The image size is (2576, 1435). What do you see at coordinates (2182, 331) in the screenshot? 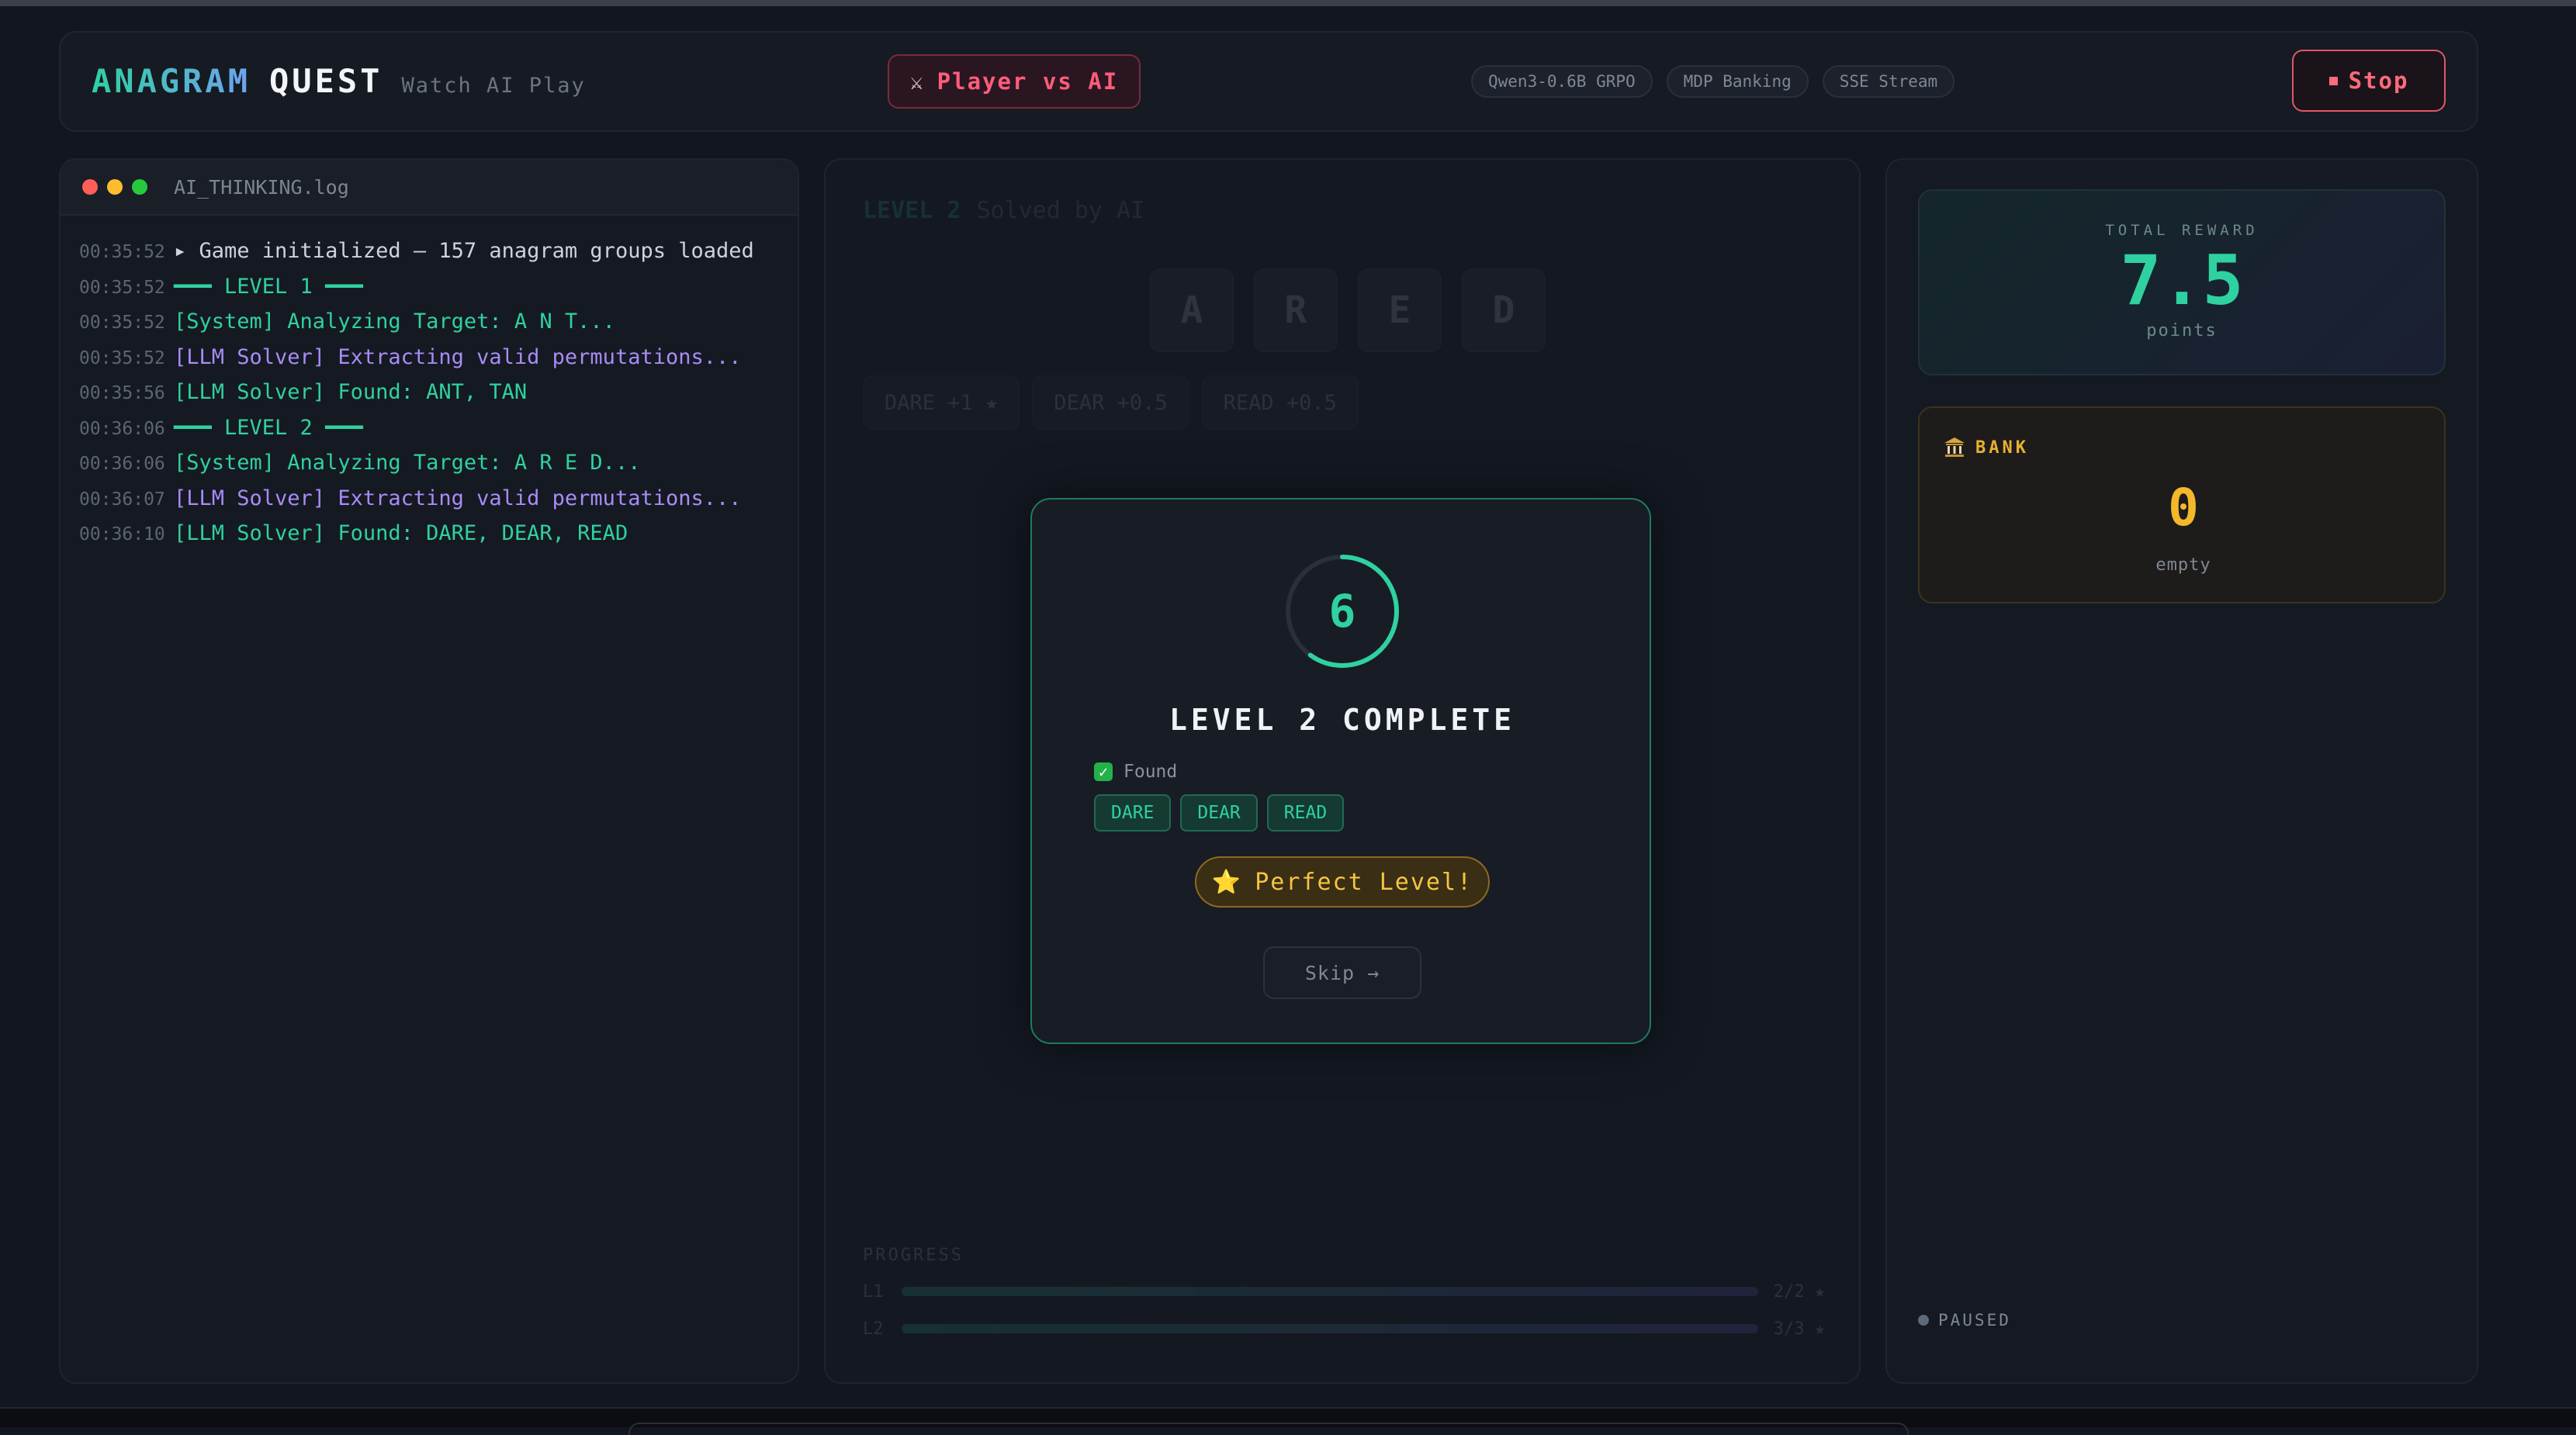
I see `reward-unit: points` at bounding box center [2182, 331].